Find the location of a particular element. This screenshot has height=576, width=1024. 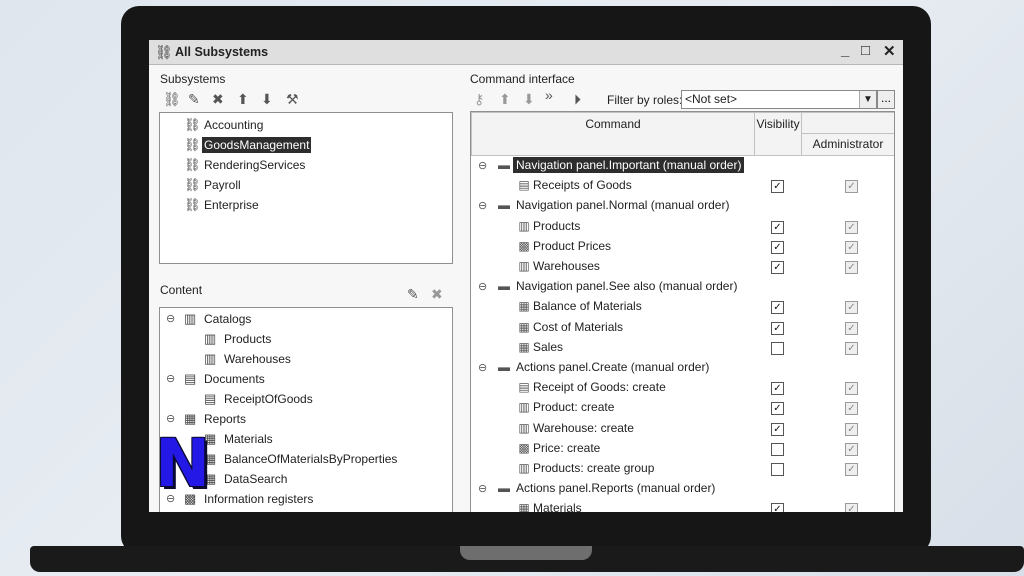

content-item: ▦ Materials is located at coordinates (239, 439).